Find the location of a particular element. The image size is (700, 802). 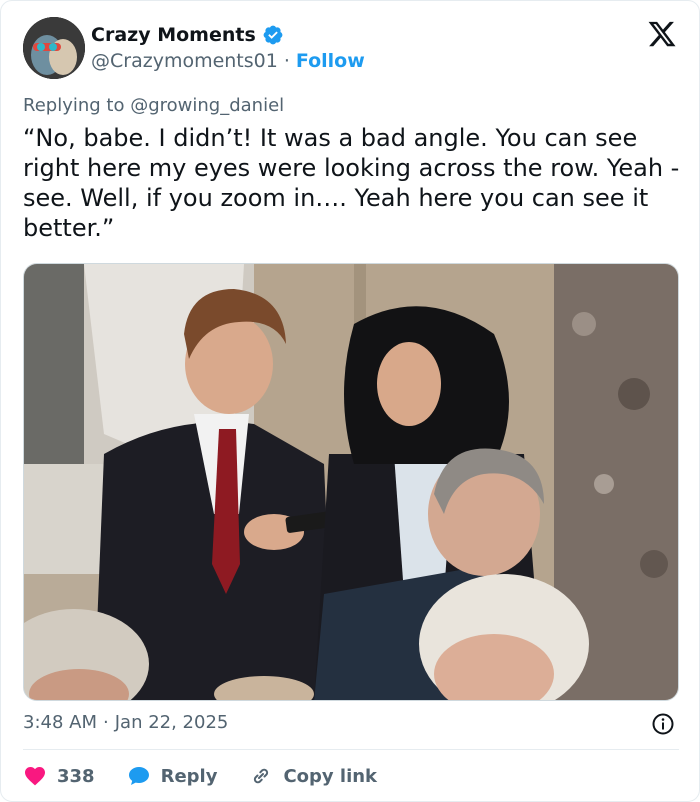

avatar-image is located at coordinates (54, 48).